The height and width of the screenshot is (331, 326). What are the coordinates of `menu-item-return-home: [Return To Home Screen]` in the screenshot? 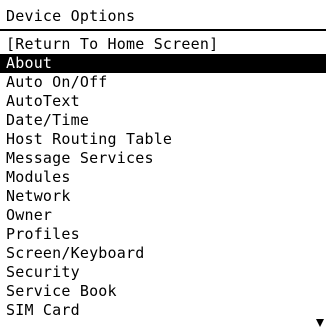 It's located at (163, 44).